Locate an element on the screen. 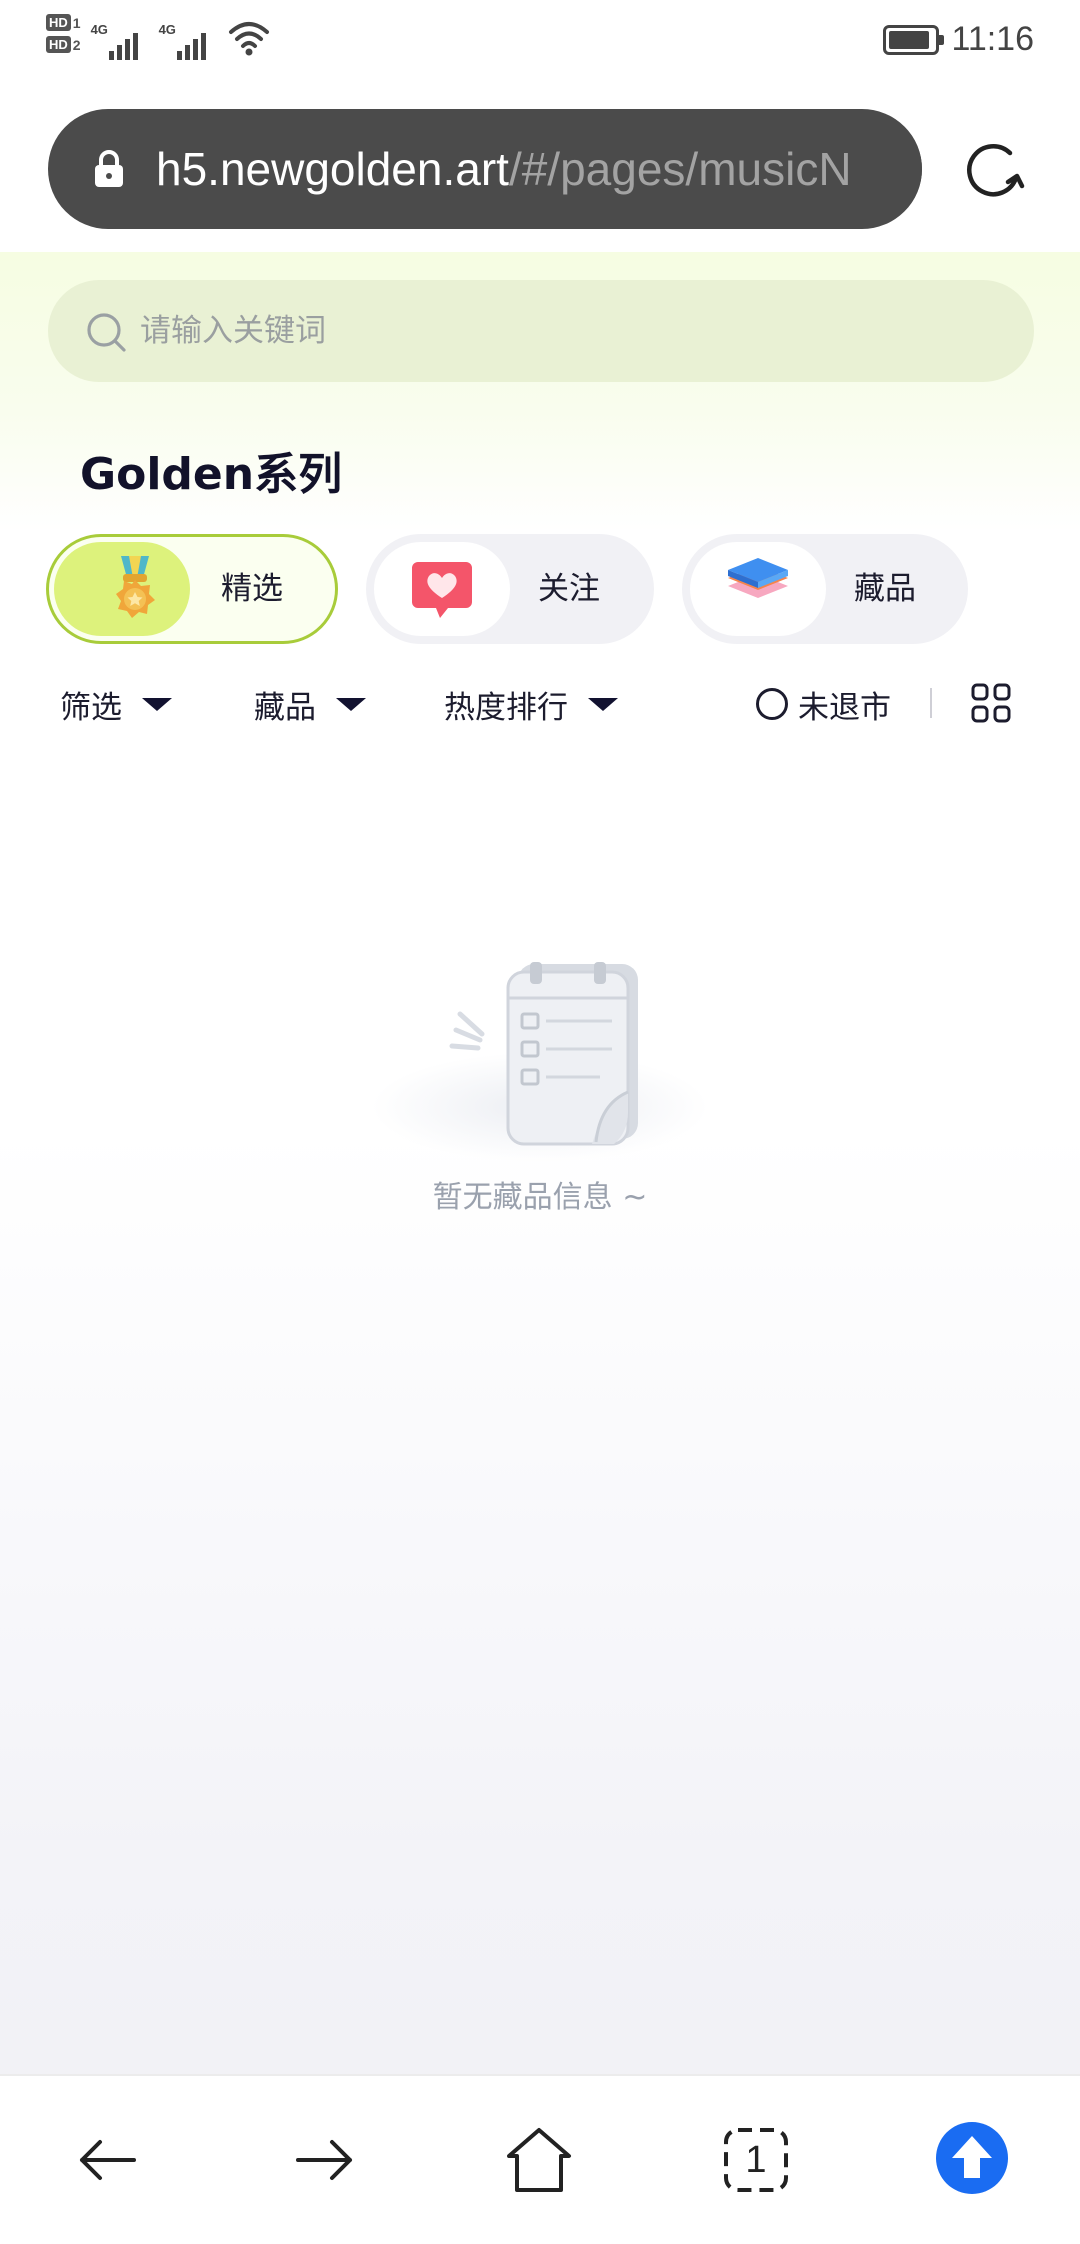 The image size is (1080, 2244). browser-toolbar: 1 is located at coordinates (540, 2159).